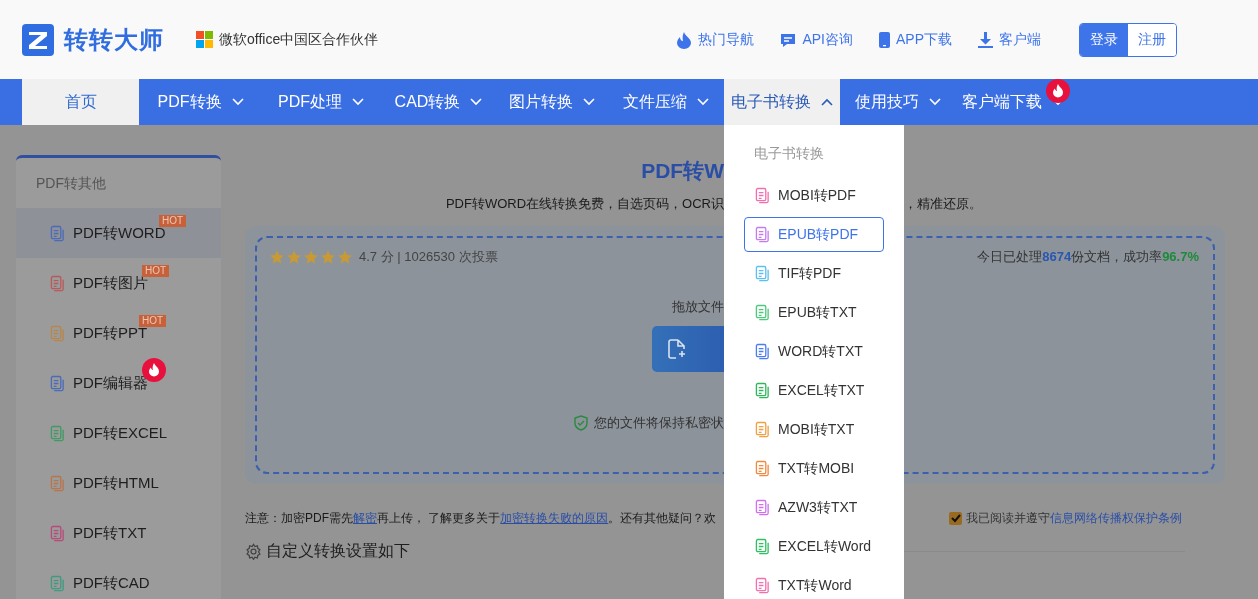 The width and height of the screenshot is (1258, 599). I want to click on menu-item: MOBI转TXT, so click(814, 429).